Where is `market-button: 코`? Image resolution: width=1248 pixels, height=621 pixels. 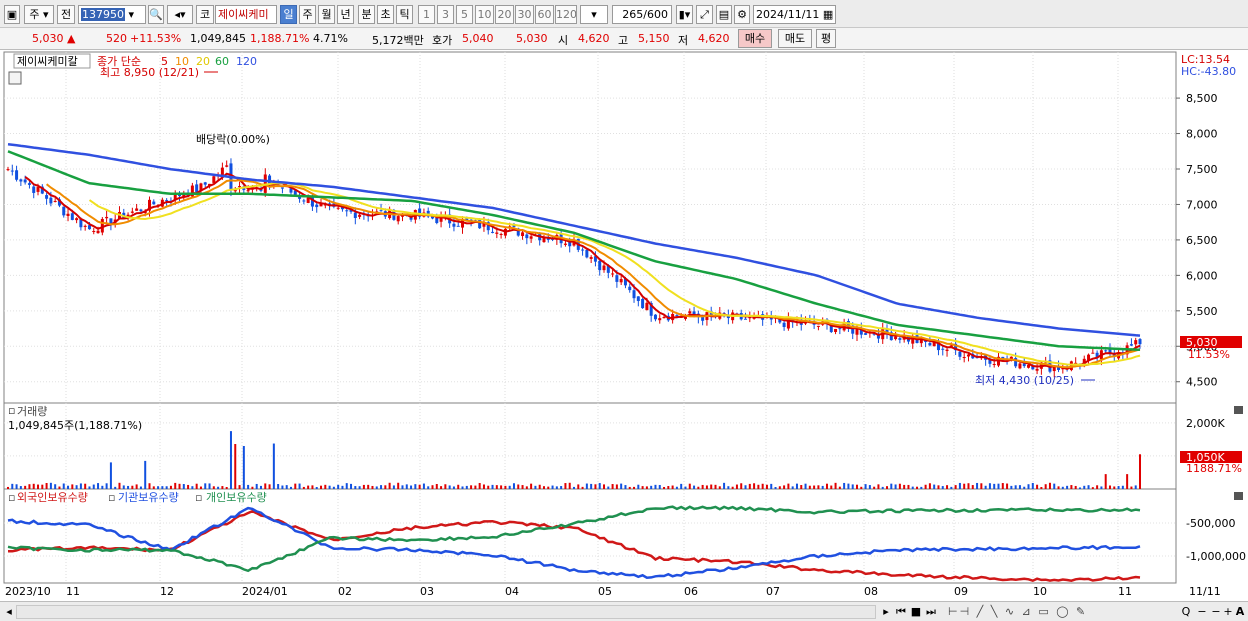
market-button: 코 is located at coordinates (205, 14).